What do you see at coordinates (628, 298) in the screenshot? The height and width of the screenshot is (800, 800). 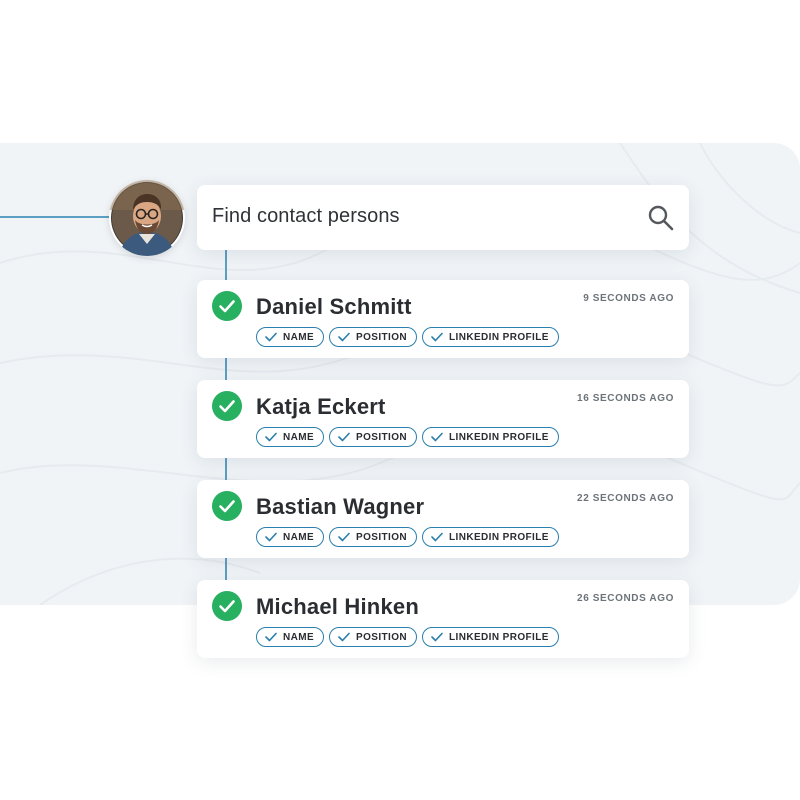 I see `timestamp: 9 SECONDS AGO` at bounding box center [628, 298].